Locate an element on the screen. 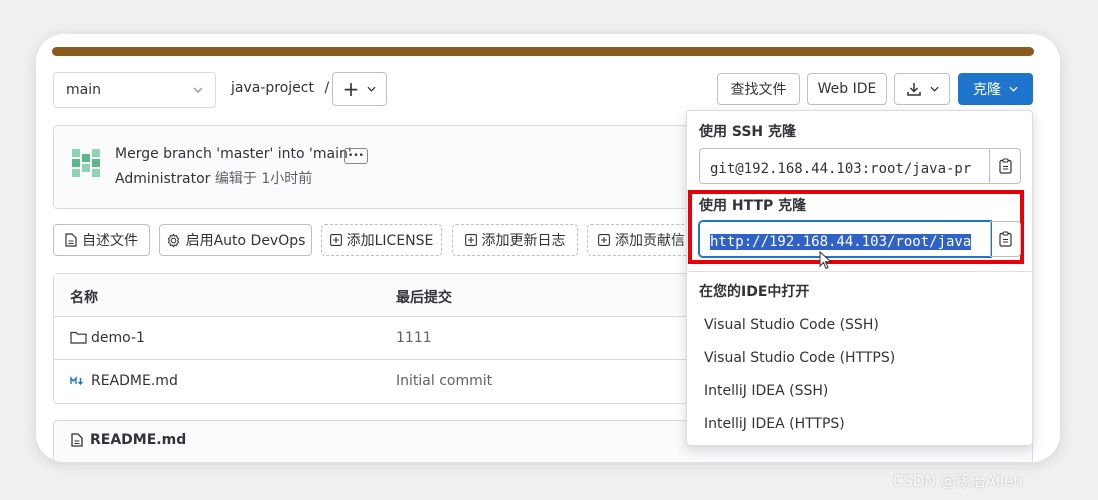 Image resolution: width=1098 pixels, height=500 pixels. plus-icon: + is located at coordinates (351, 89).